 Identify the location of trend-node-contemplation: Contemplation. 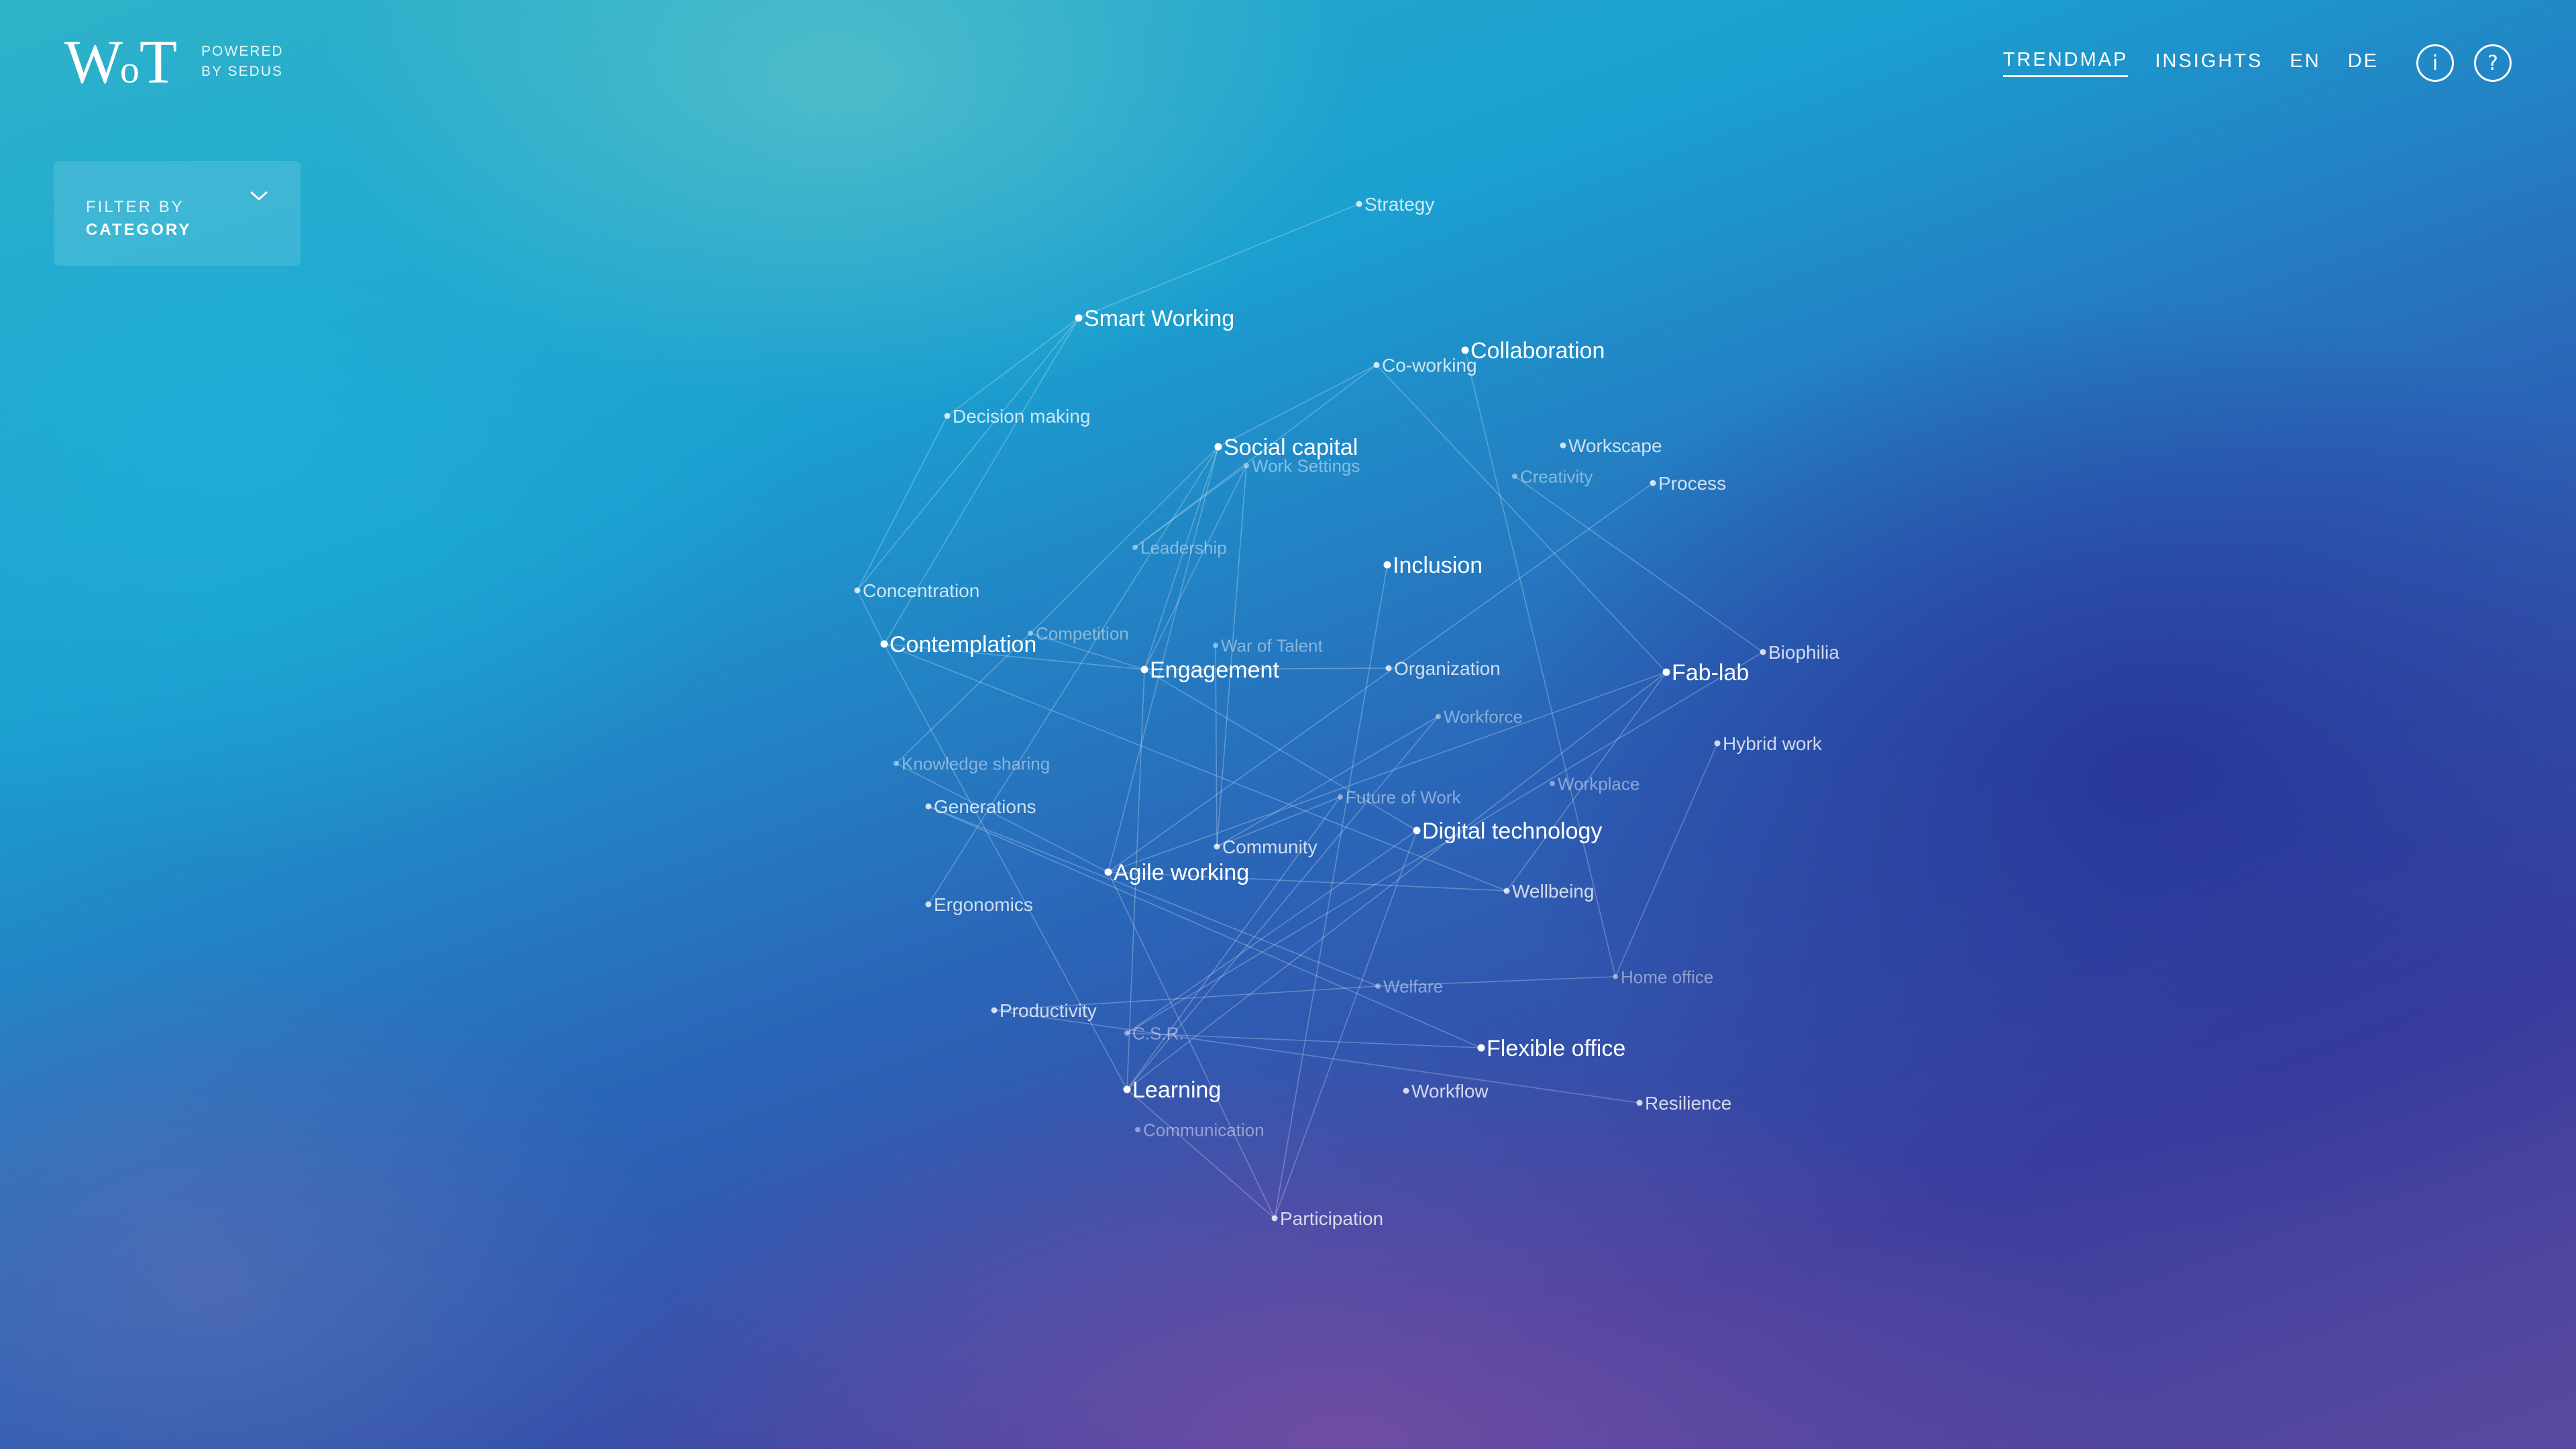
(958, 644).